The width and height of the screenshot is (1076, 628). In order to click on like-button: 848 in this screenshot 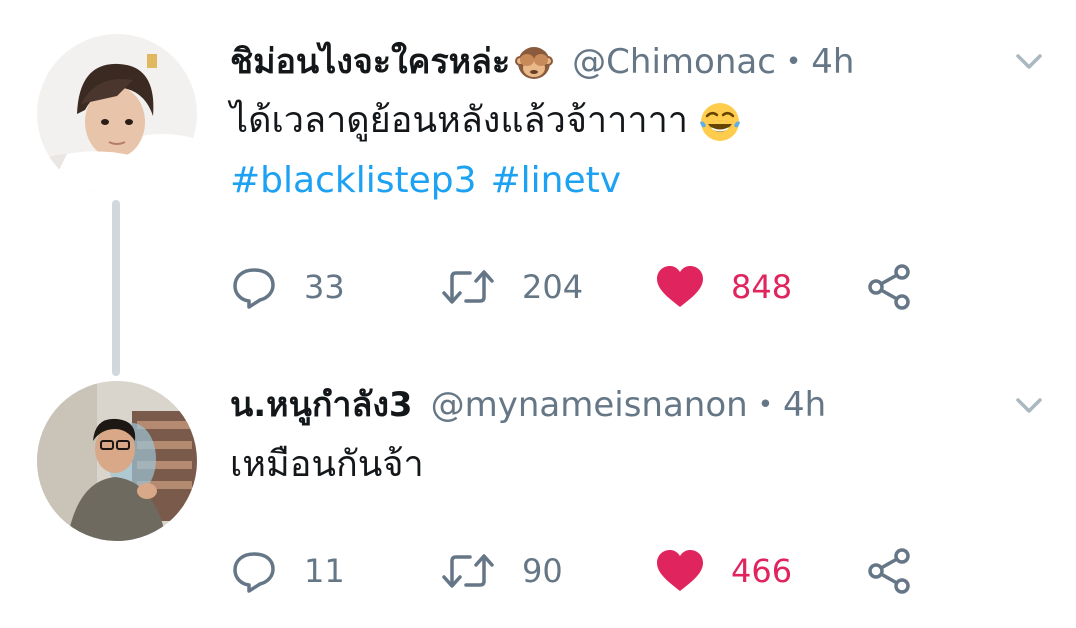, I will do `click(723, 287)`.